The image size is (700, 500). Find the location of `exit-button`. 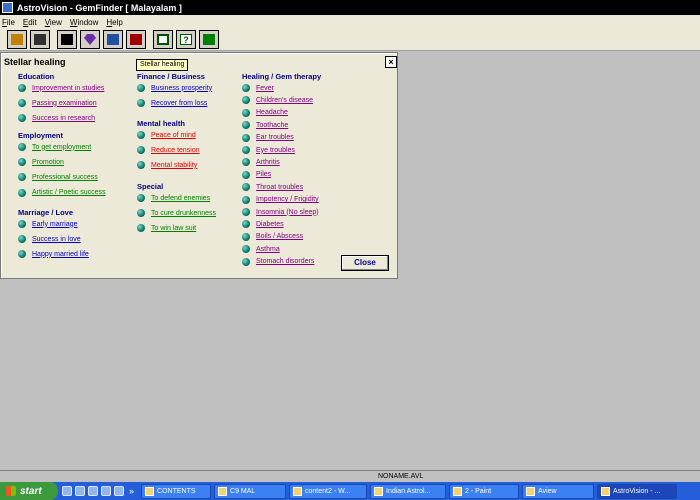

exit-button is located at coordinates (209, 39).